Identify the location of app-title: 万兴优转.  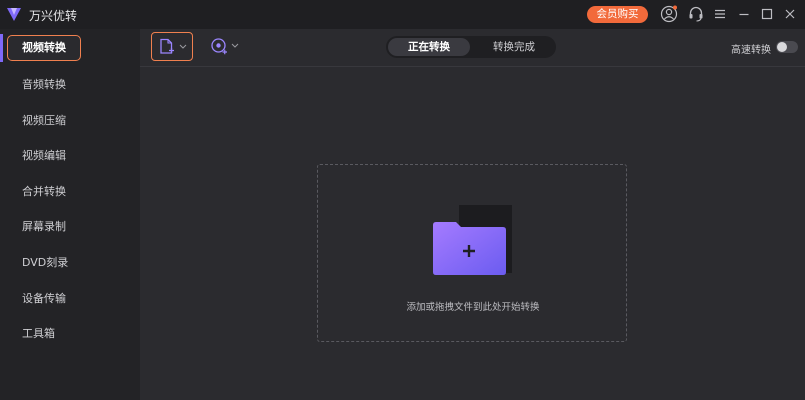
(53, 16).